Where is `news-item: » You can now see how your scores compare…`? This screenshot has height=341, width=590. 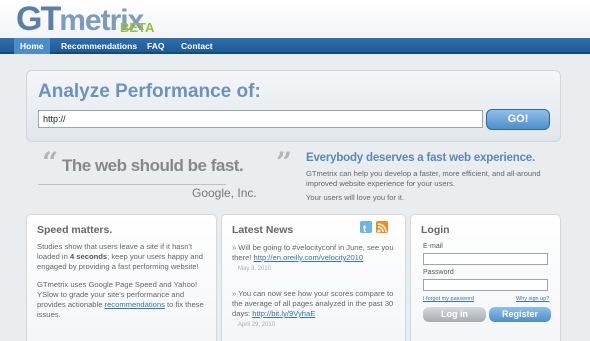 news-item: » You can now see how your scores compare… is located at coordinates (314, 309).